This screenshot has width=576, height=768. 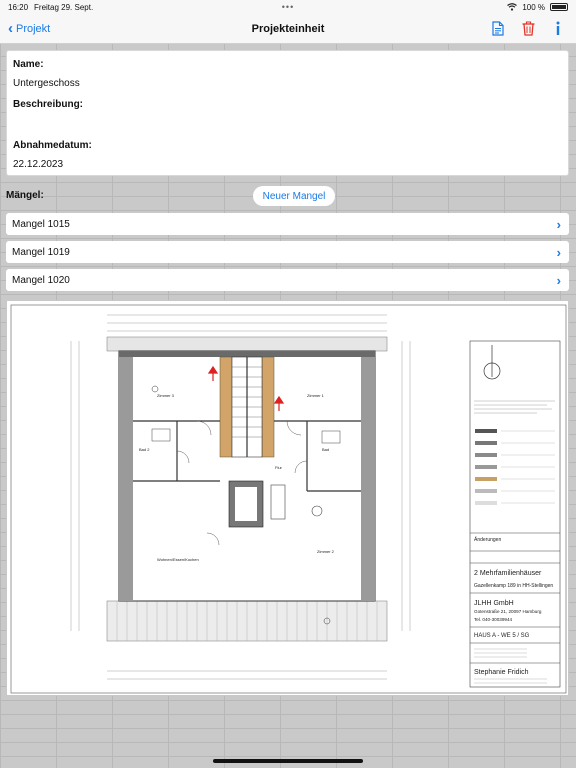 What do you see at coordinates (64, 7) in the screenshot?
I see `status-date: Freitag 29. Sept.` at bounding box center [64, 7].